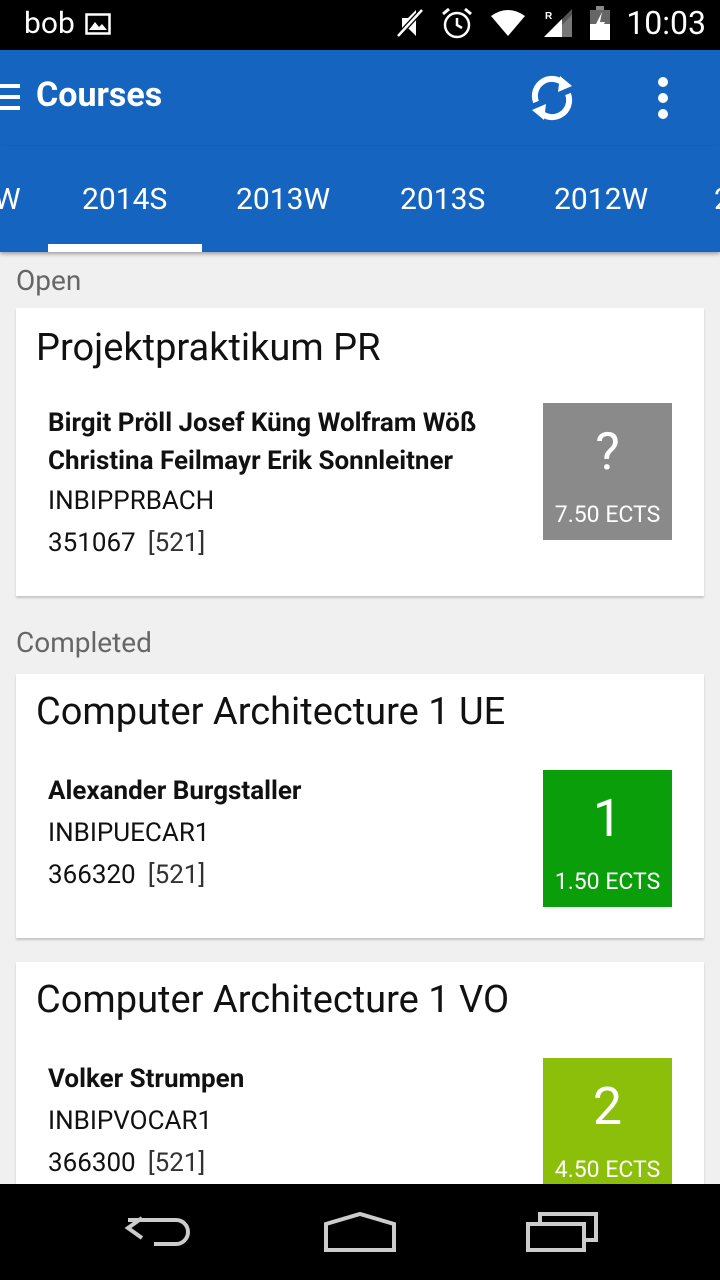  I want to click on image-notification-icon, so click(98, 23).